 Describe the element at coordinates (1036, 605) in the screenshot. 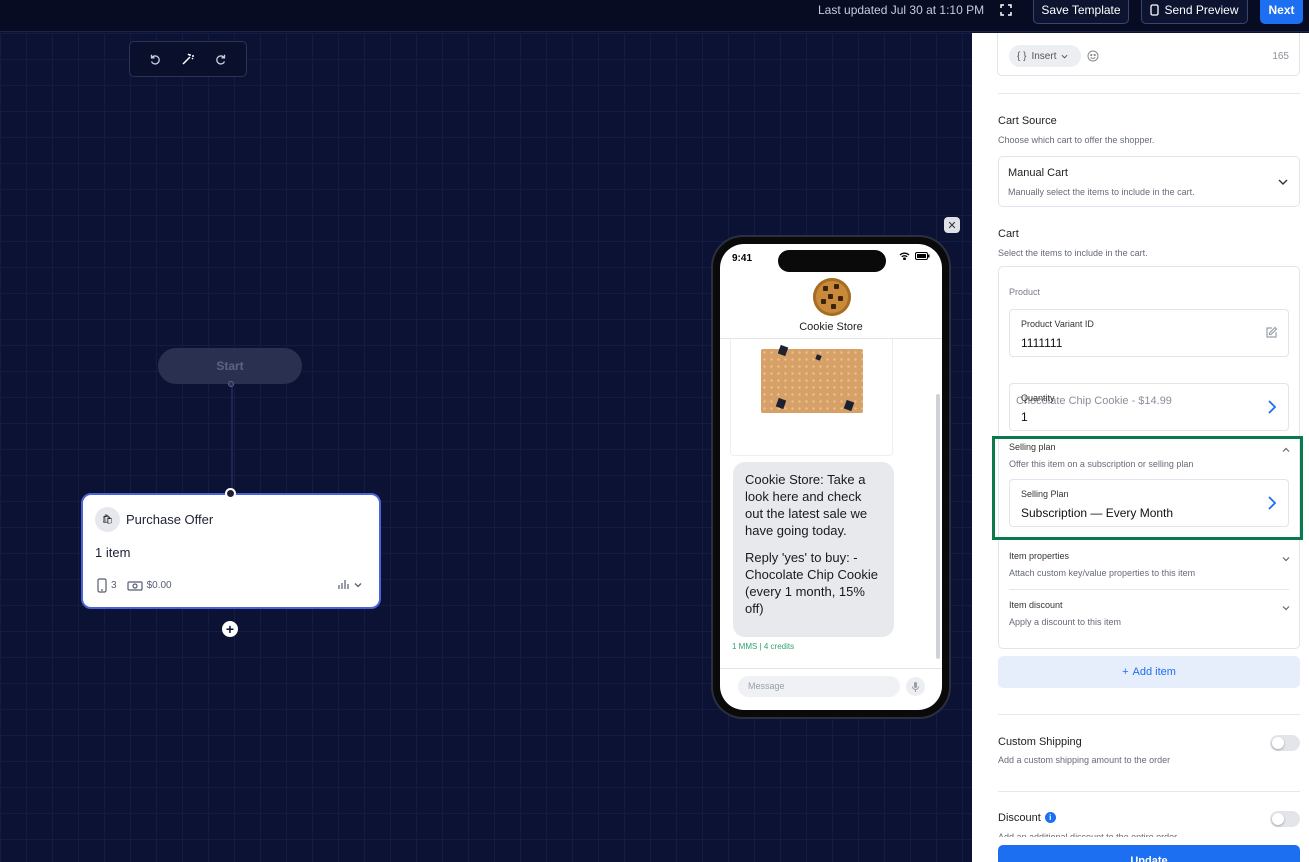

I see `item-discount-title: Item discount` at that location.